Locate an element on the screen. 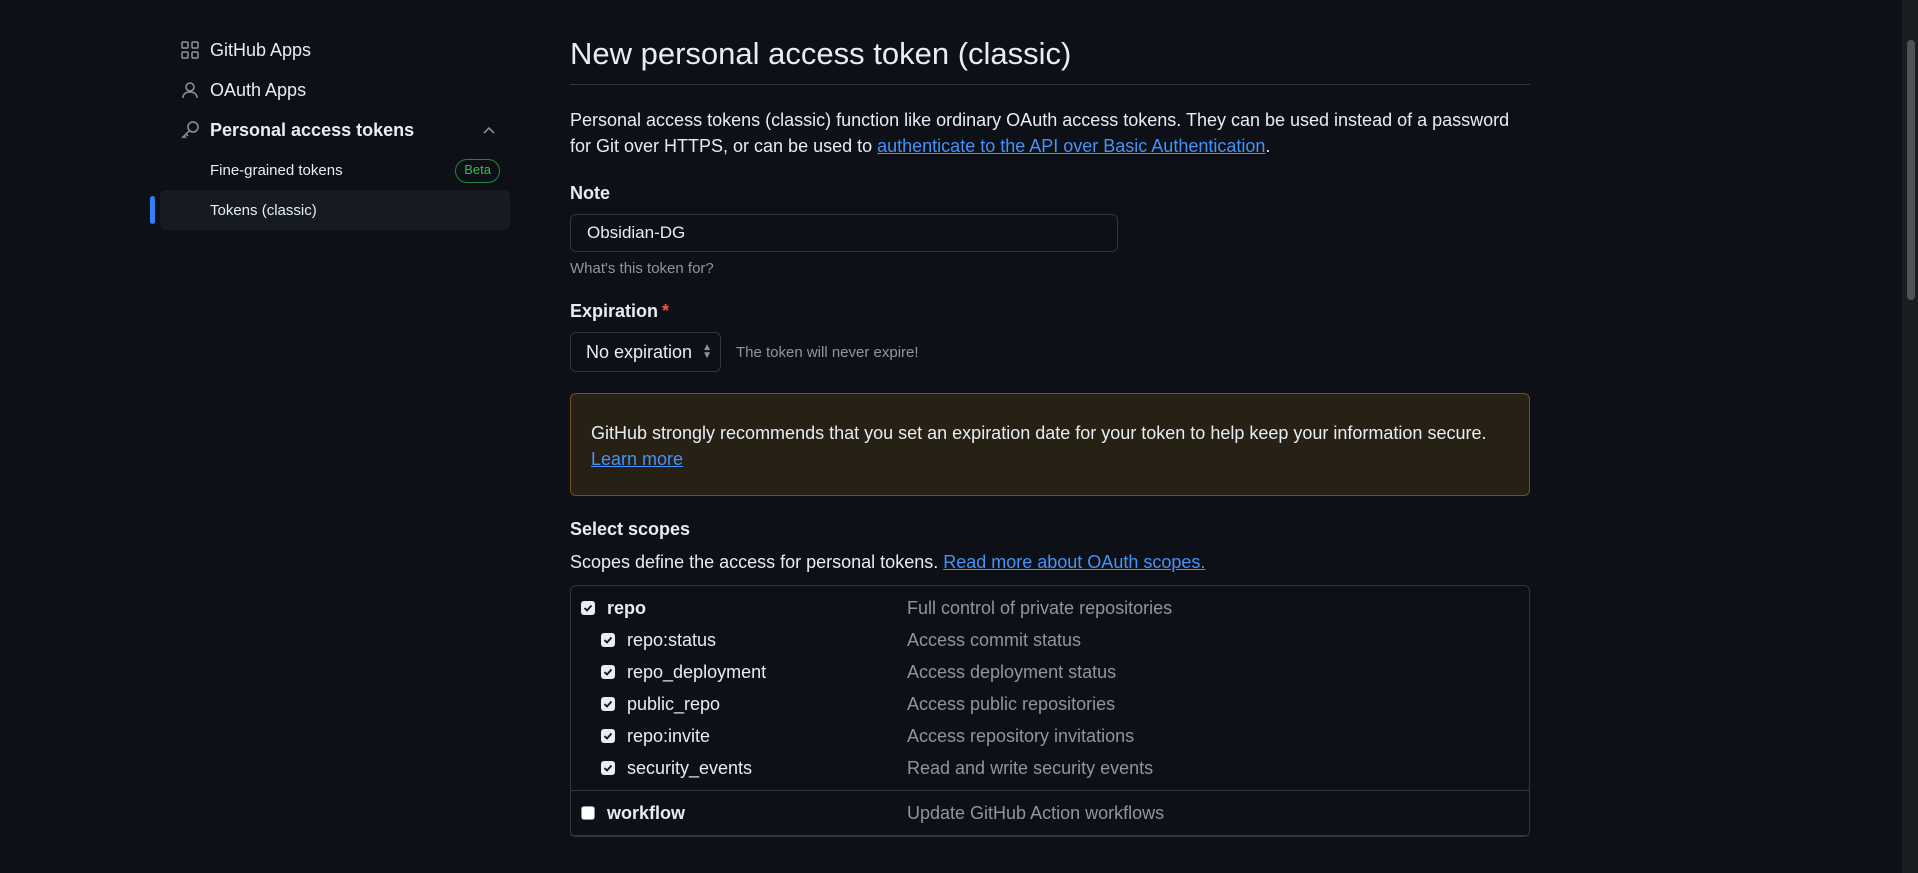 The height and width of the screenshot is (873, 1918). person-icon is located at coordinates (190, 90).